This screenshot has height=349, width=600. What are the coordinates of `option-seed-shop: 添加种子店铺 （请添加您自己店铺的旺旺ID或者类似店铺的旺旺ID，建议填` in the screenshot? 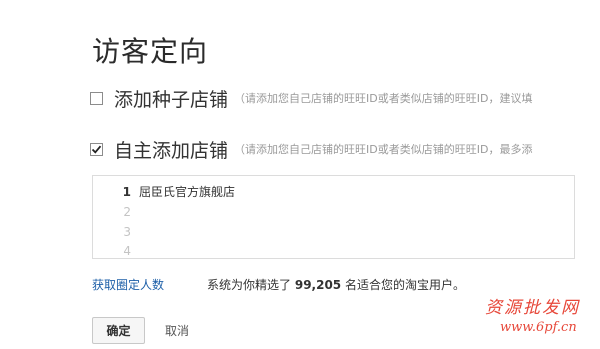 It's located at (311, 98).